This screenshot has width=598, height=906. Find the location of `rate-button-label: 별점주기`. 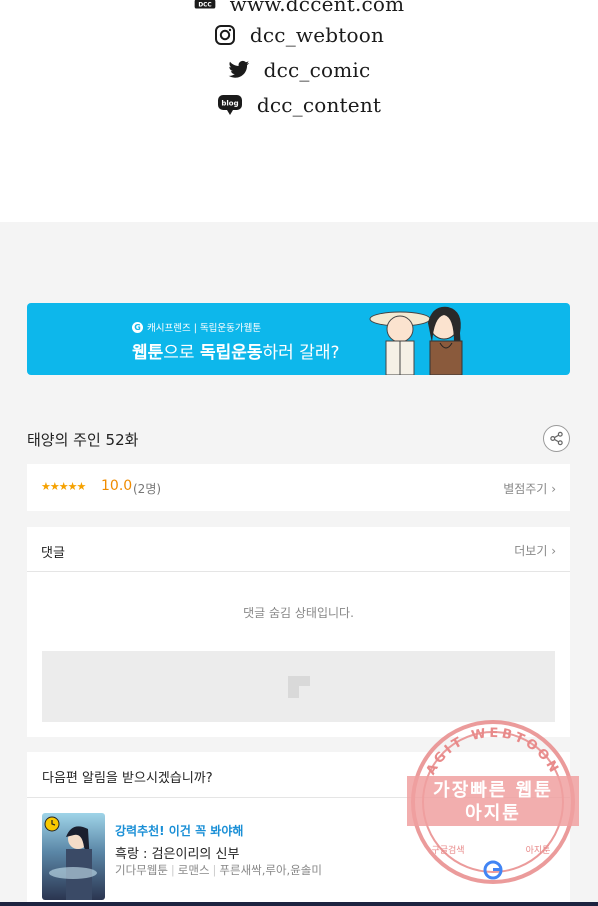

rate-button-label: 별점주기 is located at coordinates (525, 489).